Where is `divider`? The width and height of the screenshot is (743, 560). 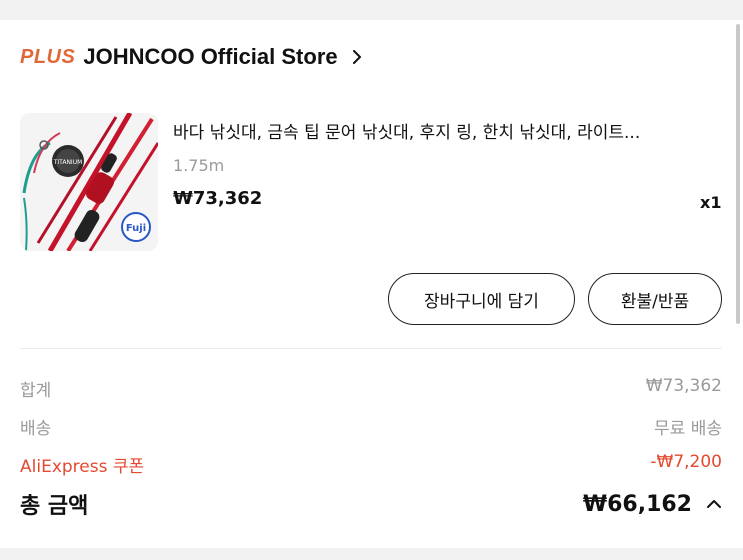
divider is located at coordinates (371, 348).